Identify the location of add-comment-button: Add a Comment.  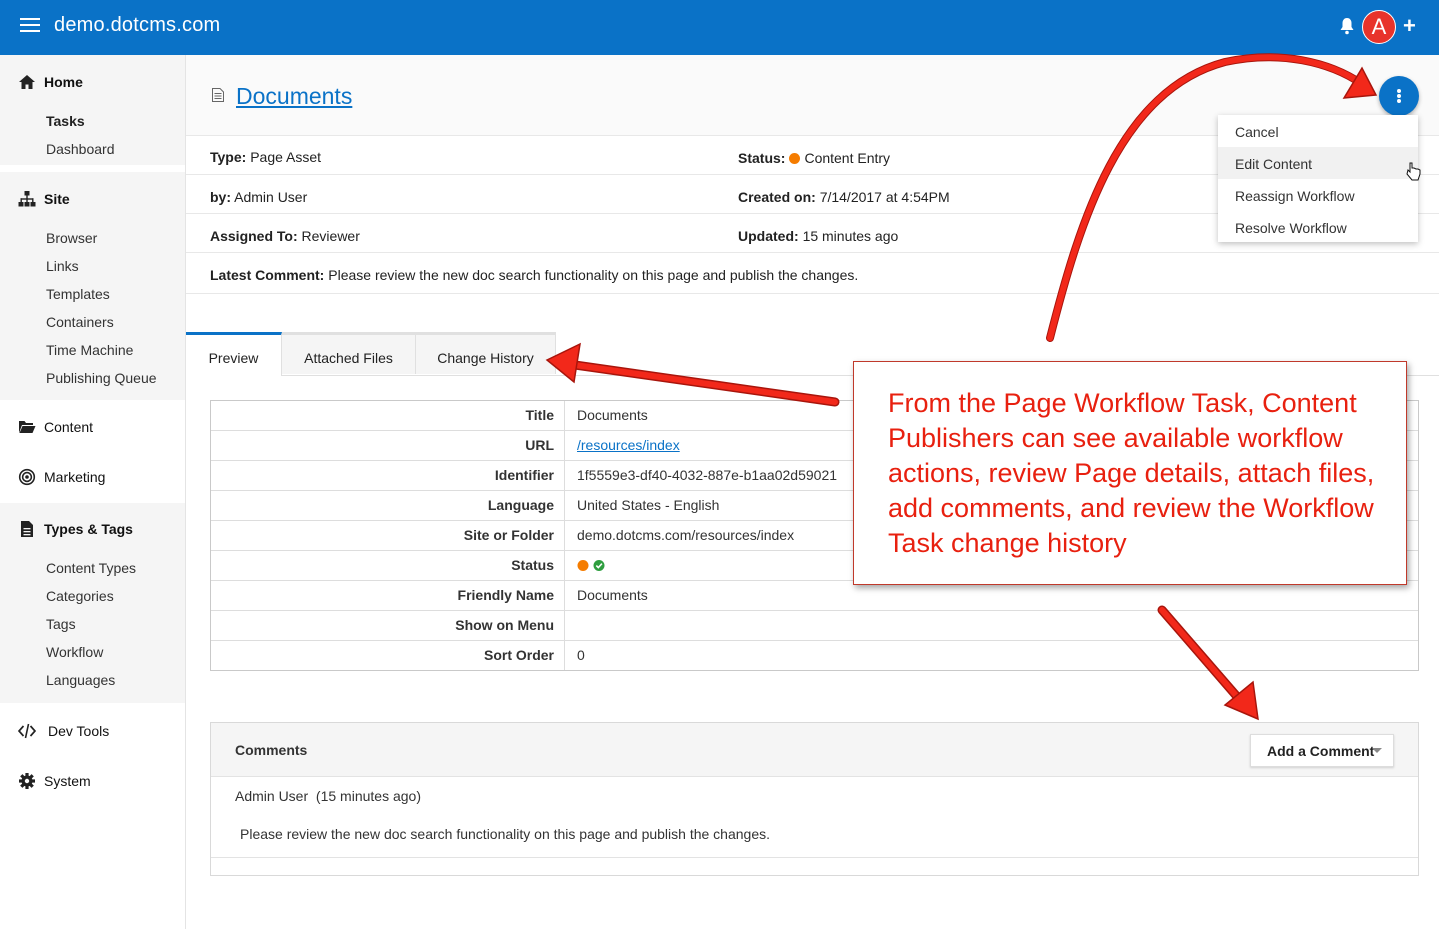
(1322, 750).